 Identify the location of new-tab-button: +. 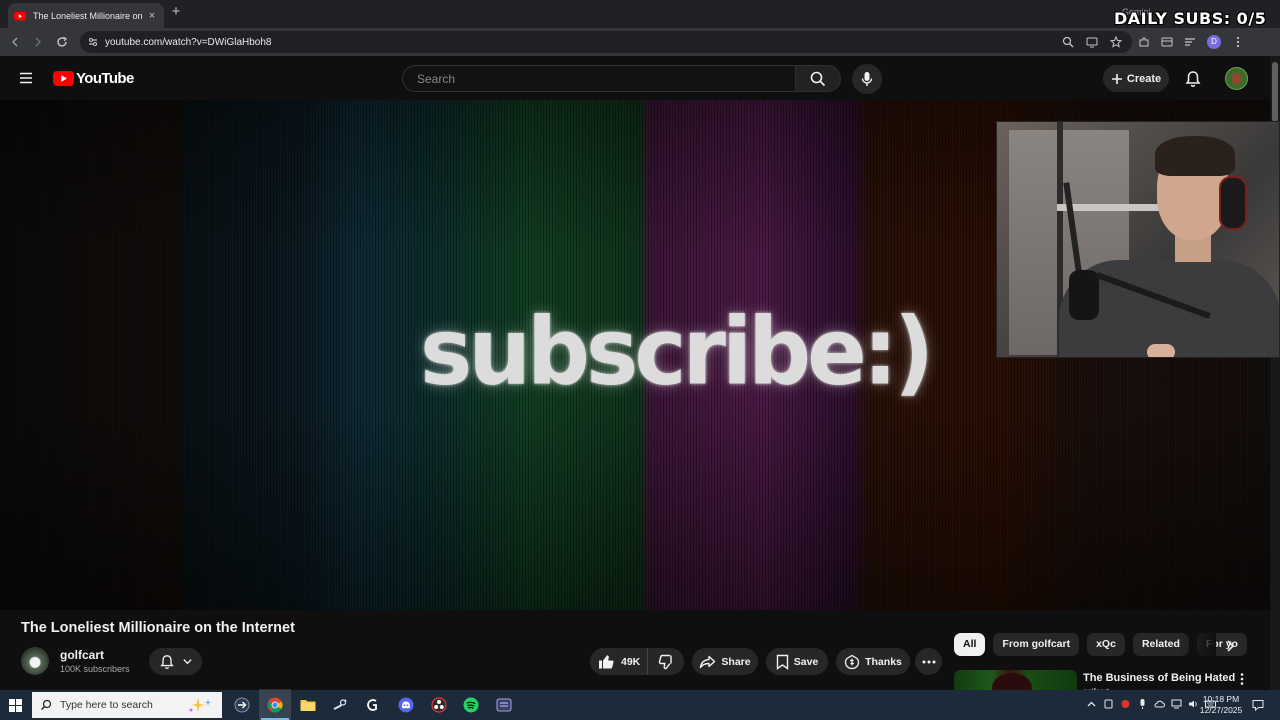
(176, 11).